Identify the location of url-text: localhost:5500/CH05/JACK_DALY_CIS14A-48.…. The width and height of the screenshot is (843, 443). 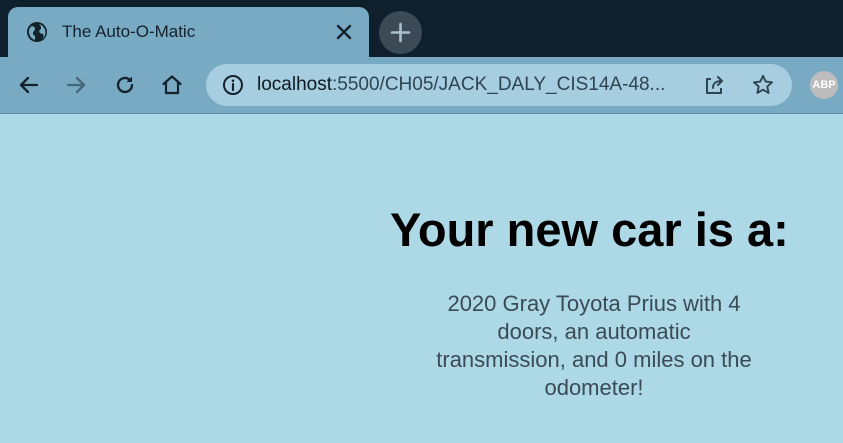
(477, 85).